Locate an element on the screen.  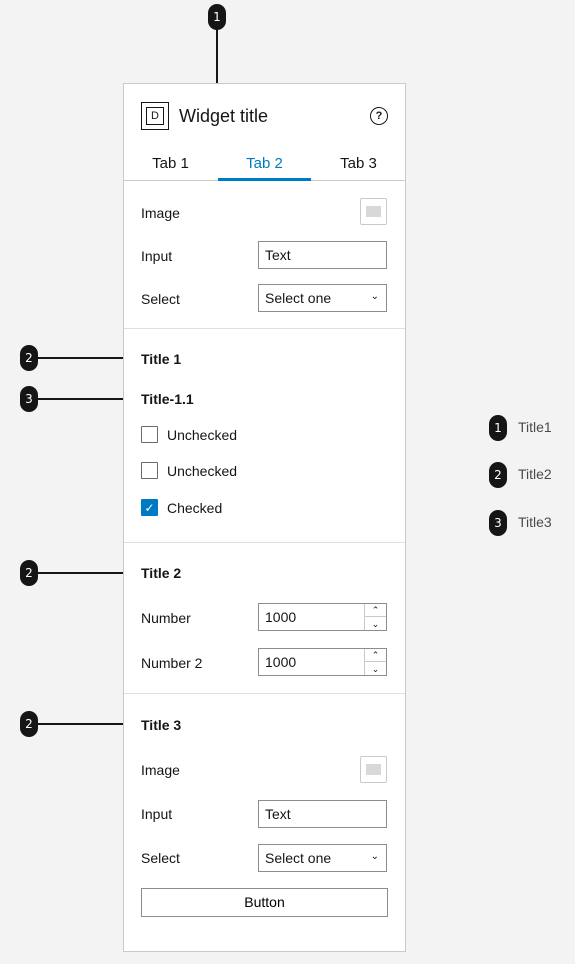
input-field-2: Text is located at coordinates (322, 814).